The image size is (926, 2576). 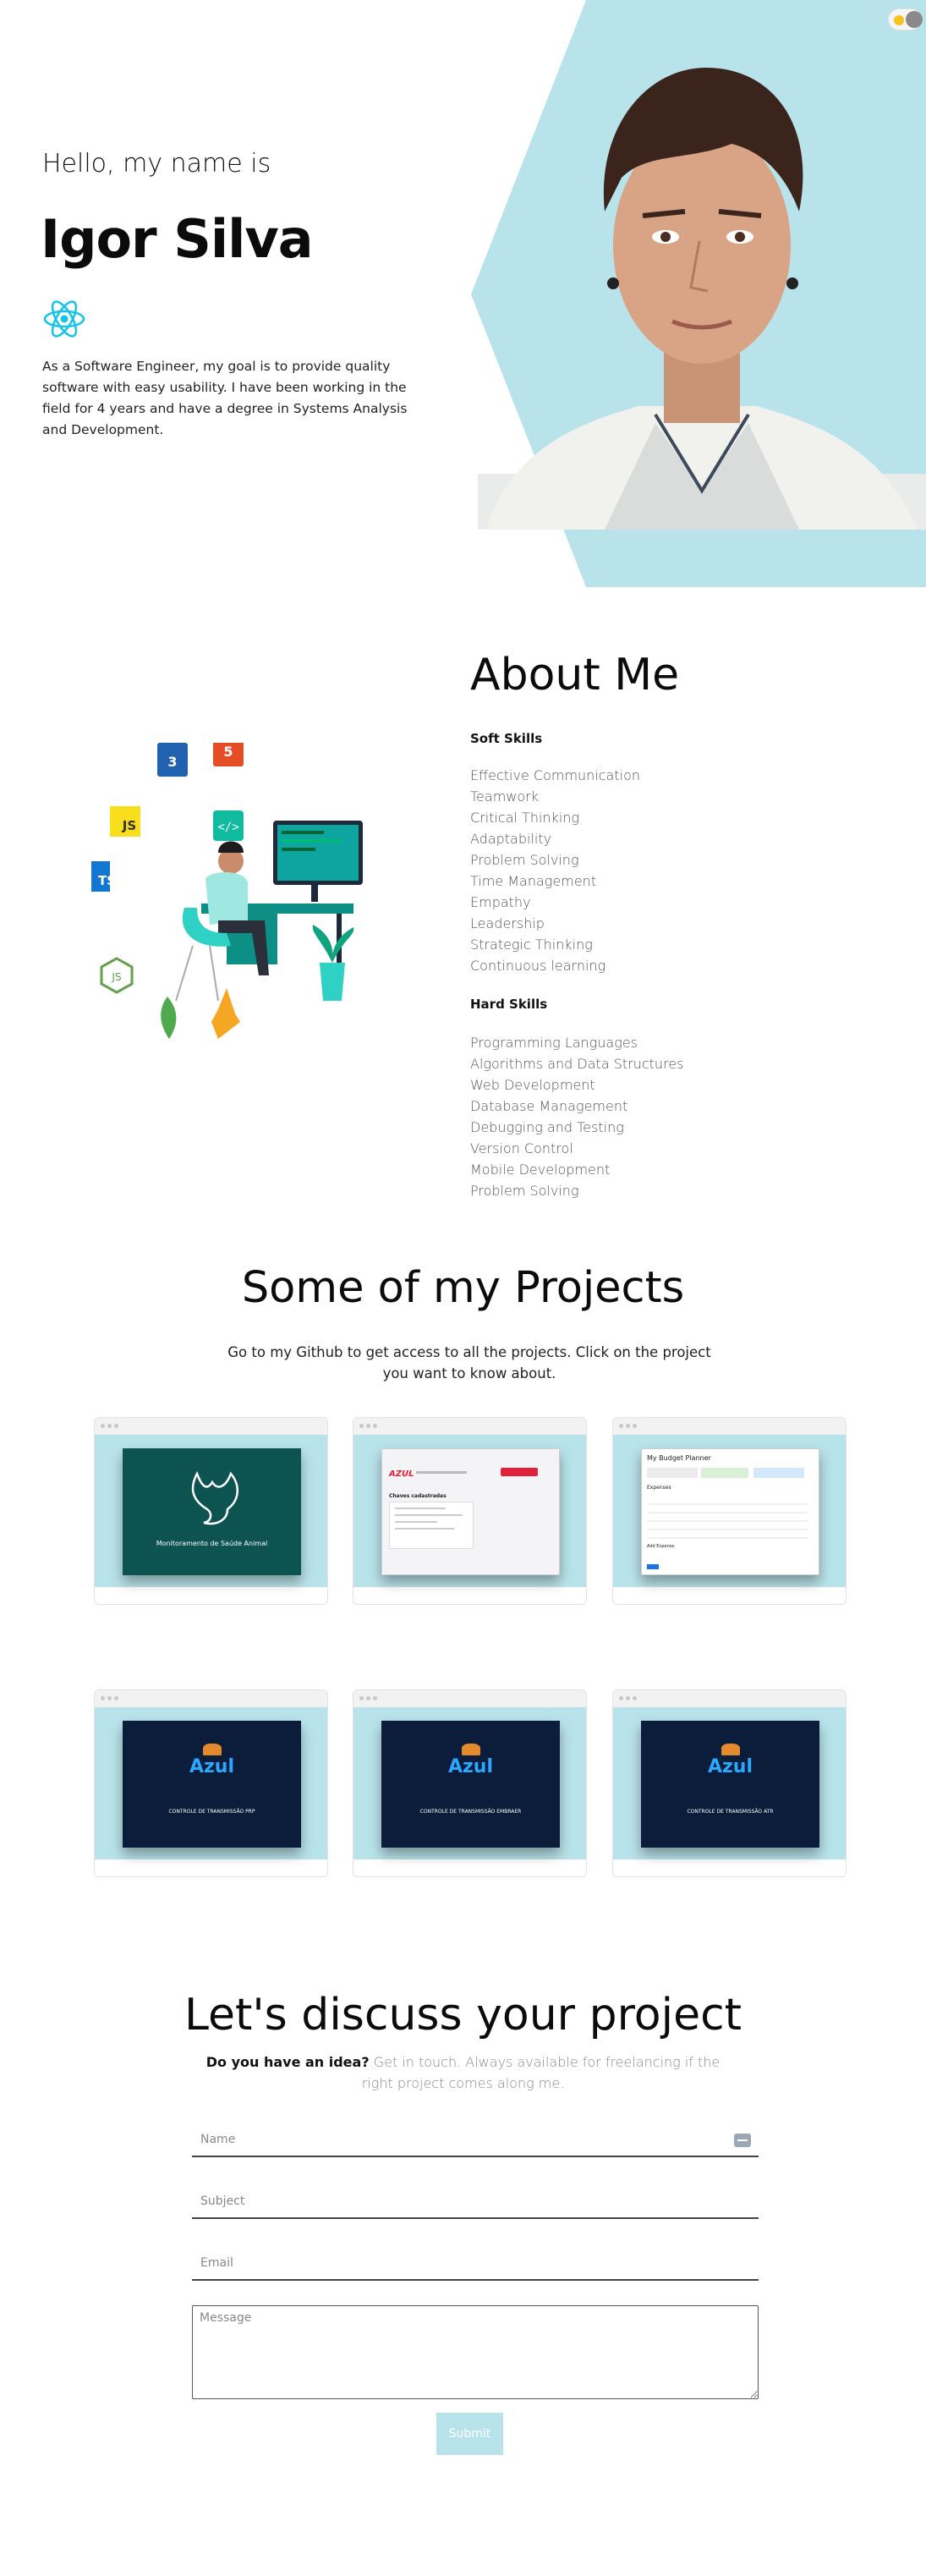 What do you see at coordinates (228, 752) in the screenshot?
I see `svg-text: 5` at bounding box center [228, 752].